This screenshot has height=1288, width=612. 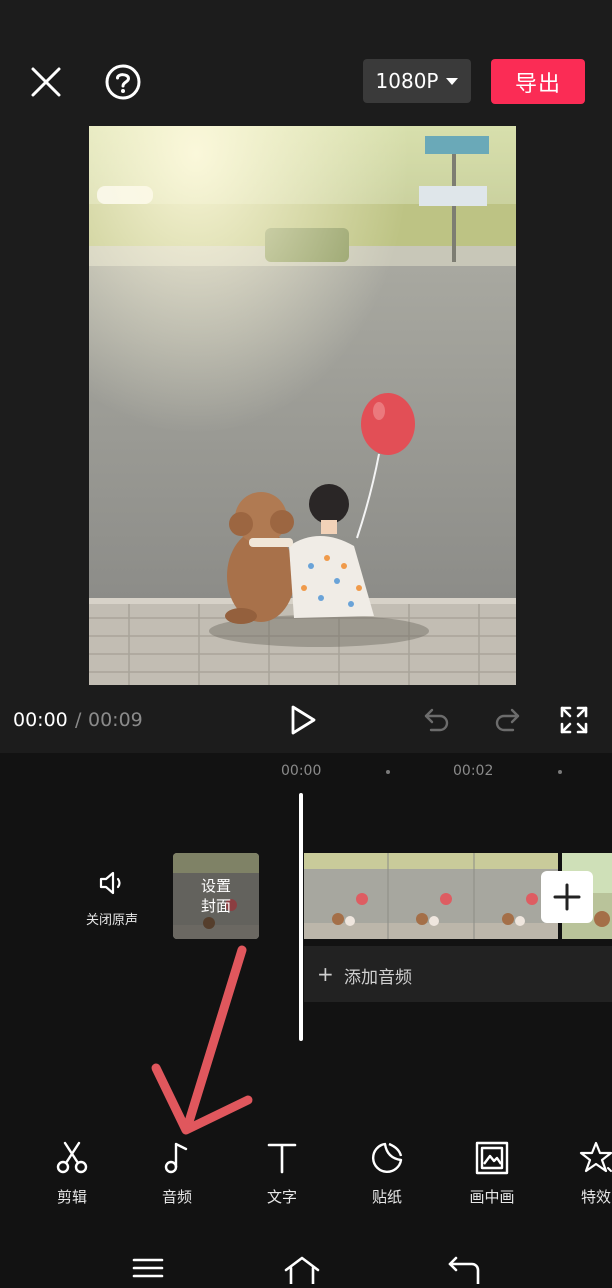 I want to click on redo-icon, so click(x=507, y=720).